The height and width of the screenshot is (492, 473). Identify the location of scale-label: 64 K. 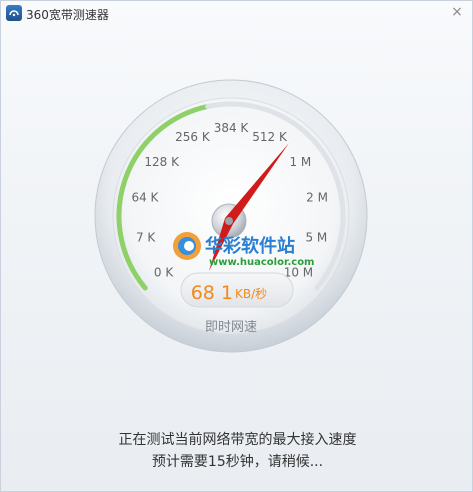
(145, 198).